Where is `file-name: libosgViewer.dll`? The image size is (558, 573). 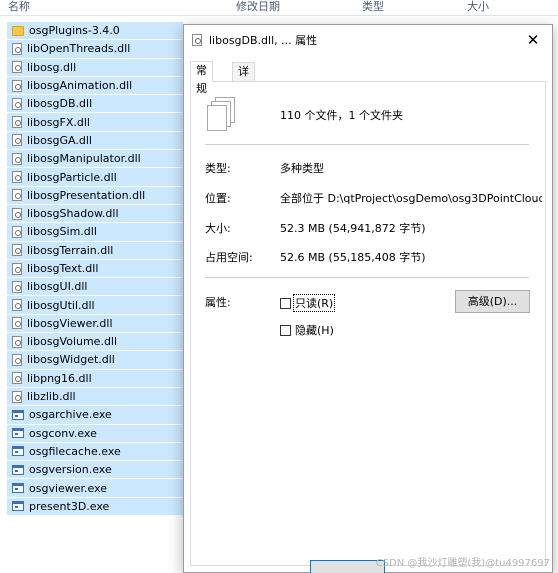
file-name: libosgViewer.dll is located at coordinates (70, 323).